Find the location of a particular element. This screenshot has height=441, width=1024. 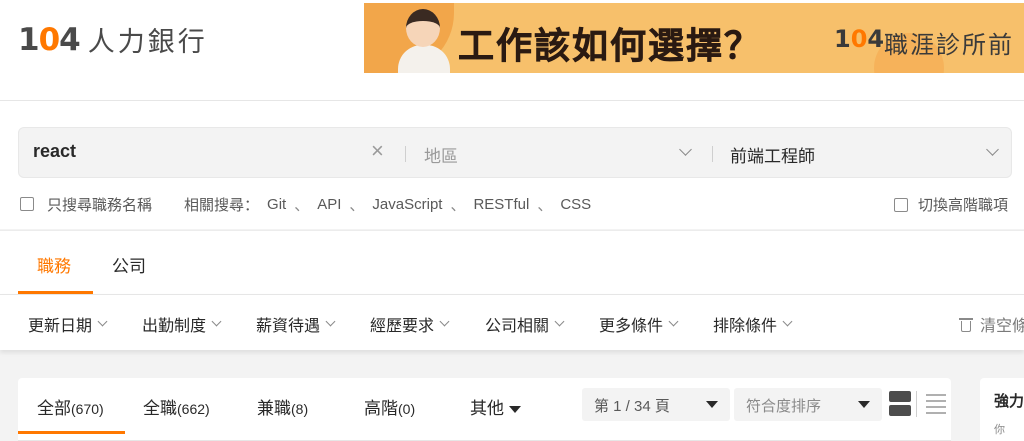

result-tab-fulltime: 全職(662) is located at coordinates (176, 406).